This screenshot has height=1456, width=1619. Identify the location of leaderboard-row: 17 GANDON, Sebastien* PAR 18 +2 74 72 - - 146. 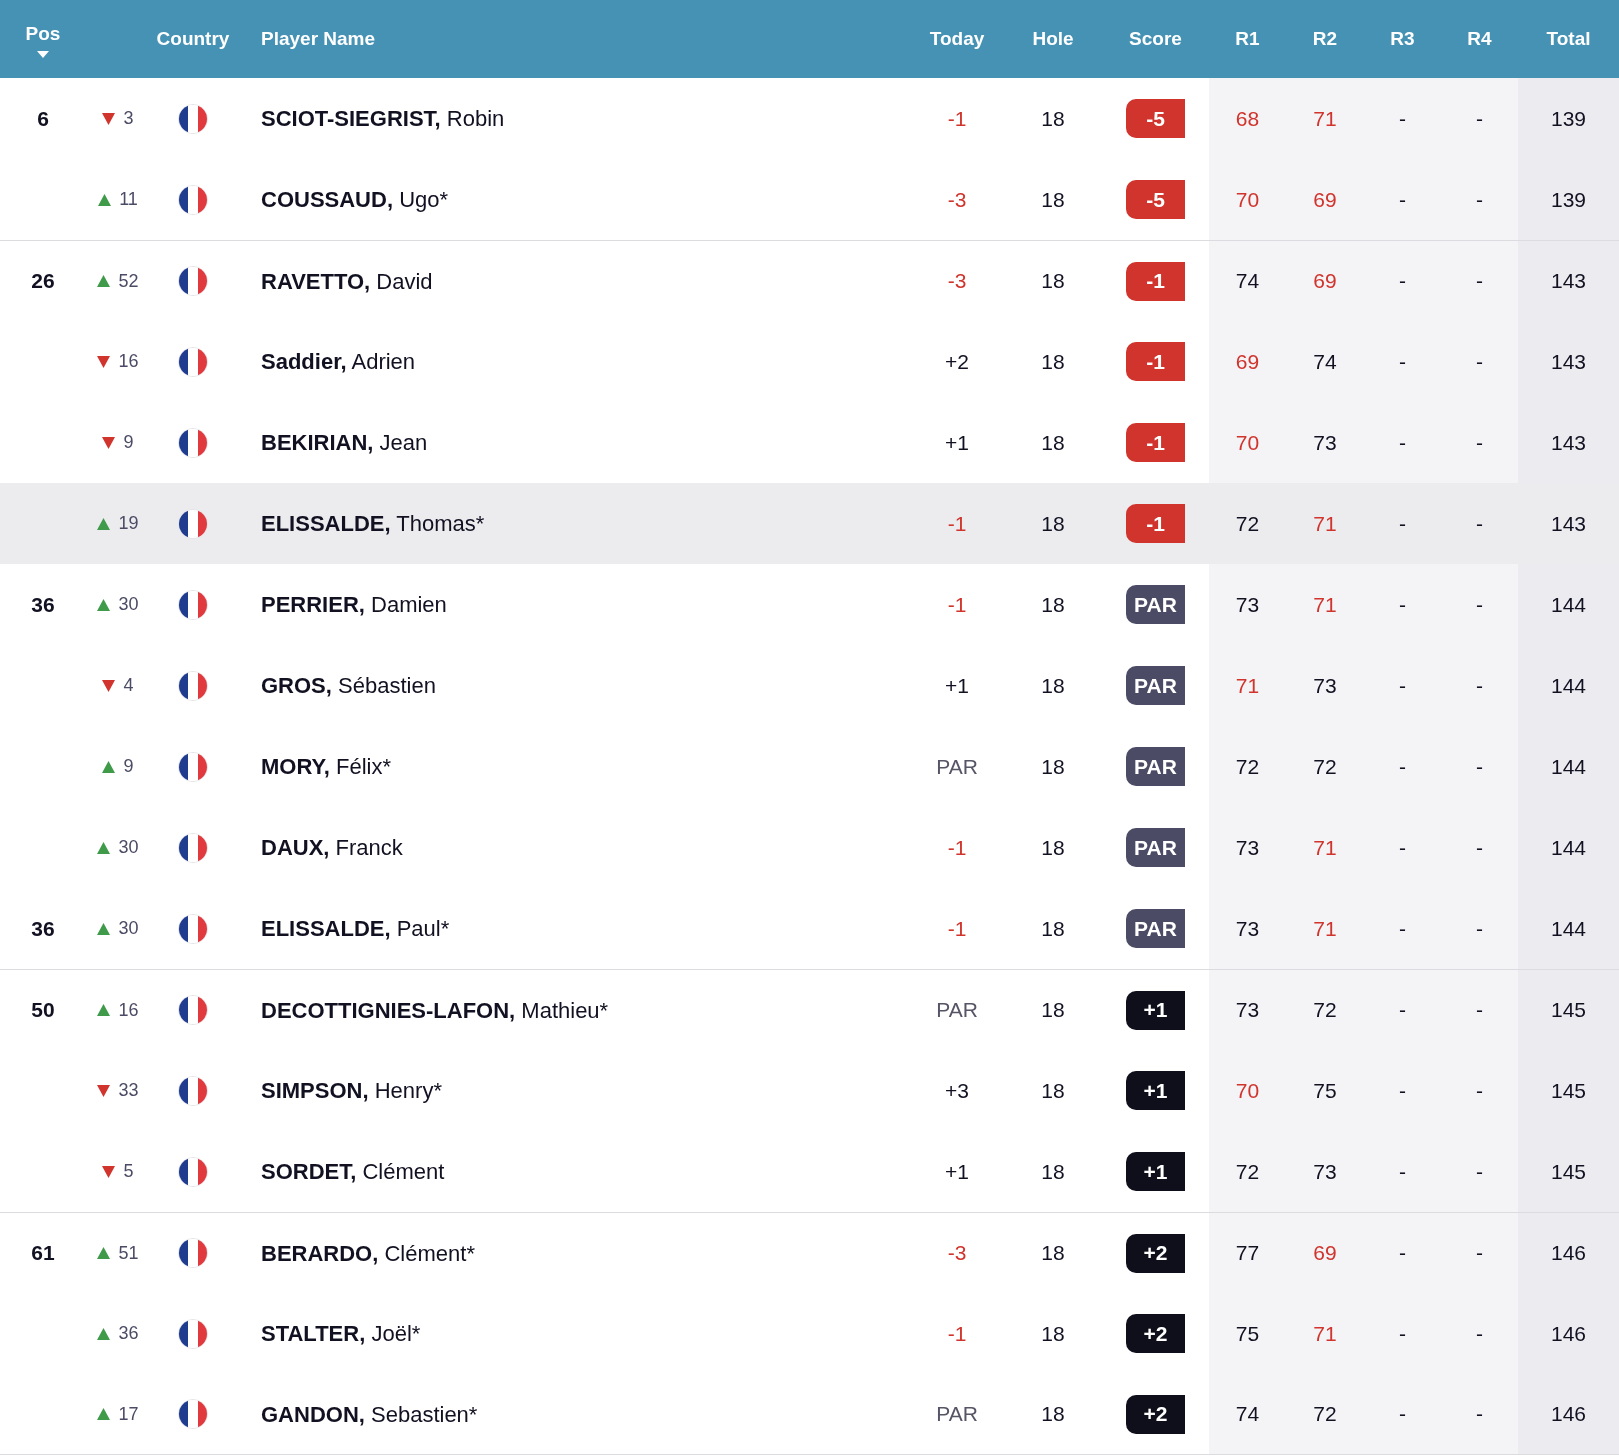
(809, 1414).